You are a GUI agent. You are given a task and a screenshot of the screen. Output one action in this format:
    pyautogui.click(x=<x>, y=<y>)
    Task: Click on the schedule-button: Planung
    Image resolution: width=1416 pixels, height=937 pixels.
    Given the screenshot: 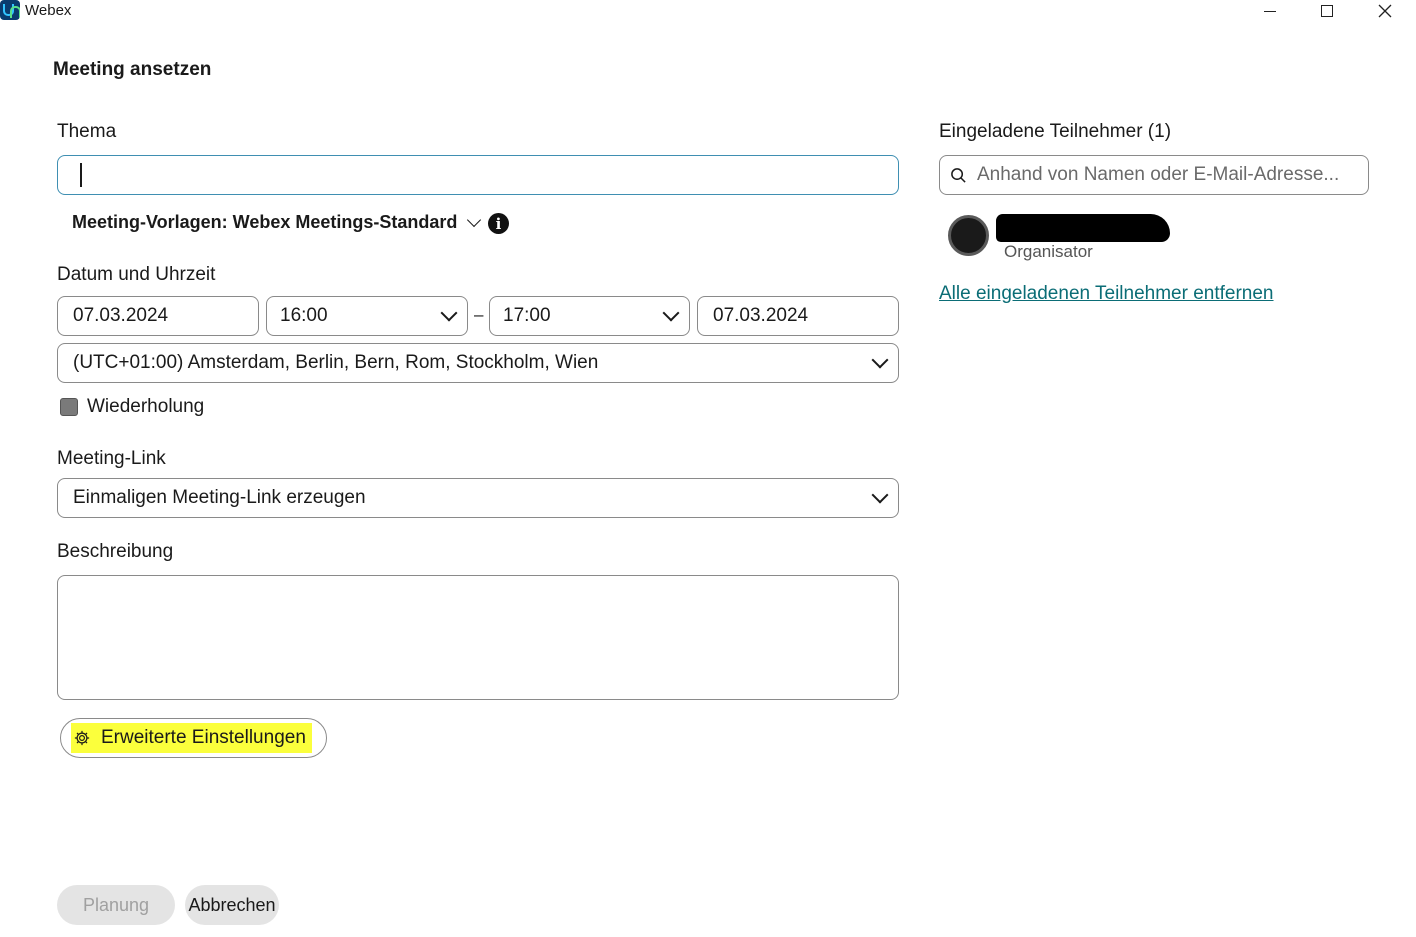 What is the action you would take?
    pyautogui.click(x=116, y=905)
    